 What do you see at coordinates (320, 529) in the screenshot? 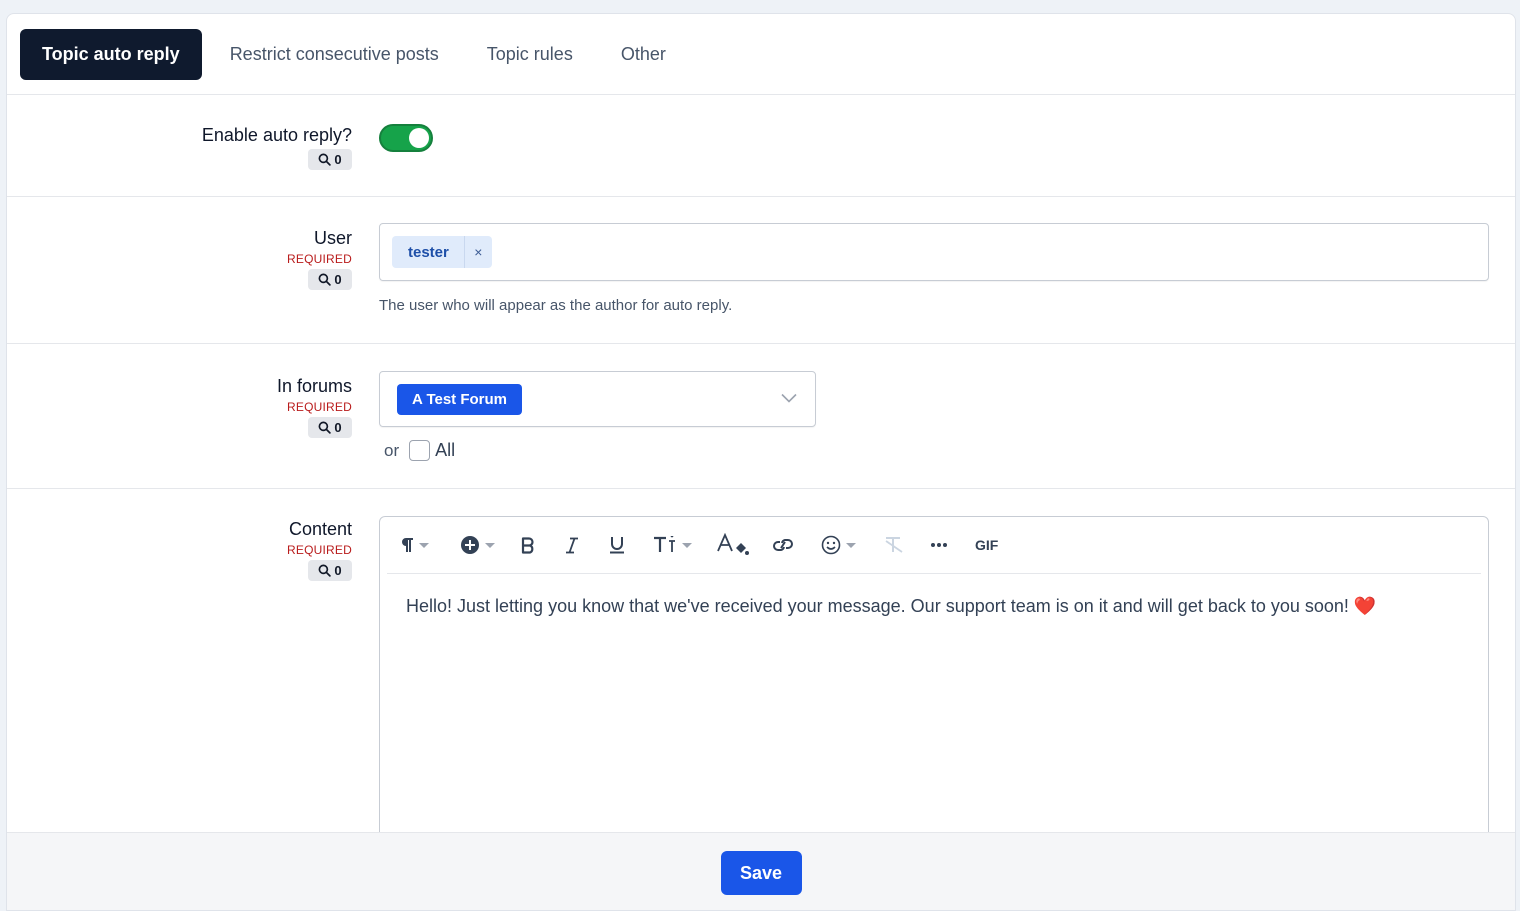
I see `content-label: Content` at bounding box center [320, 529].